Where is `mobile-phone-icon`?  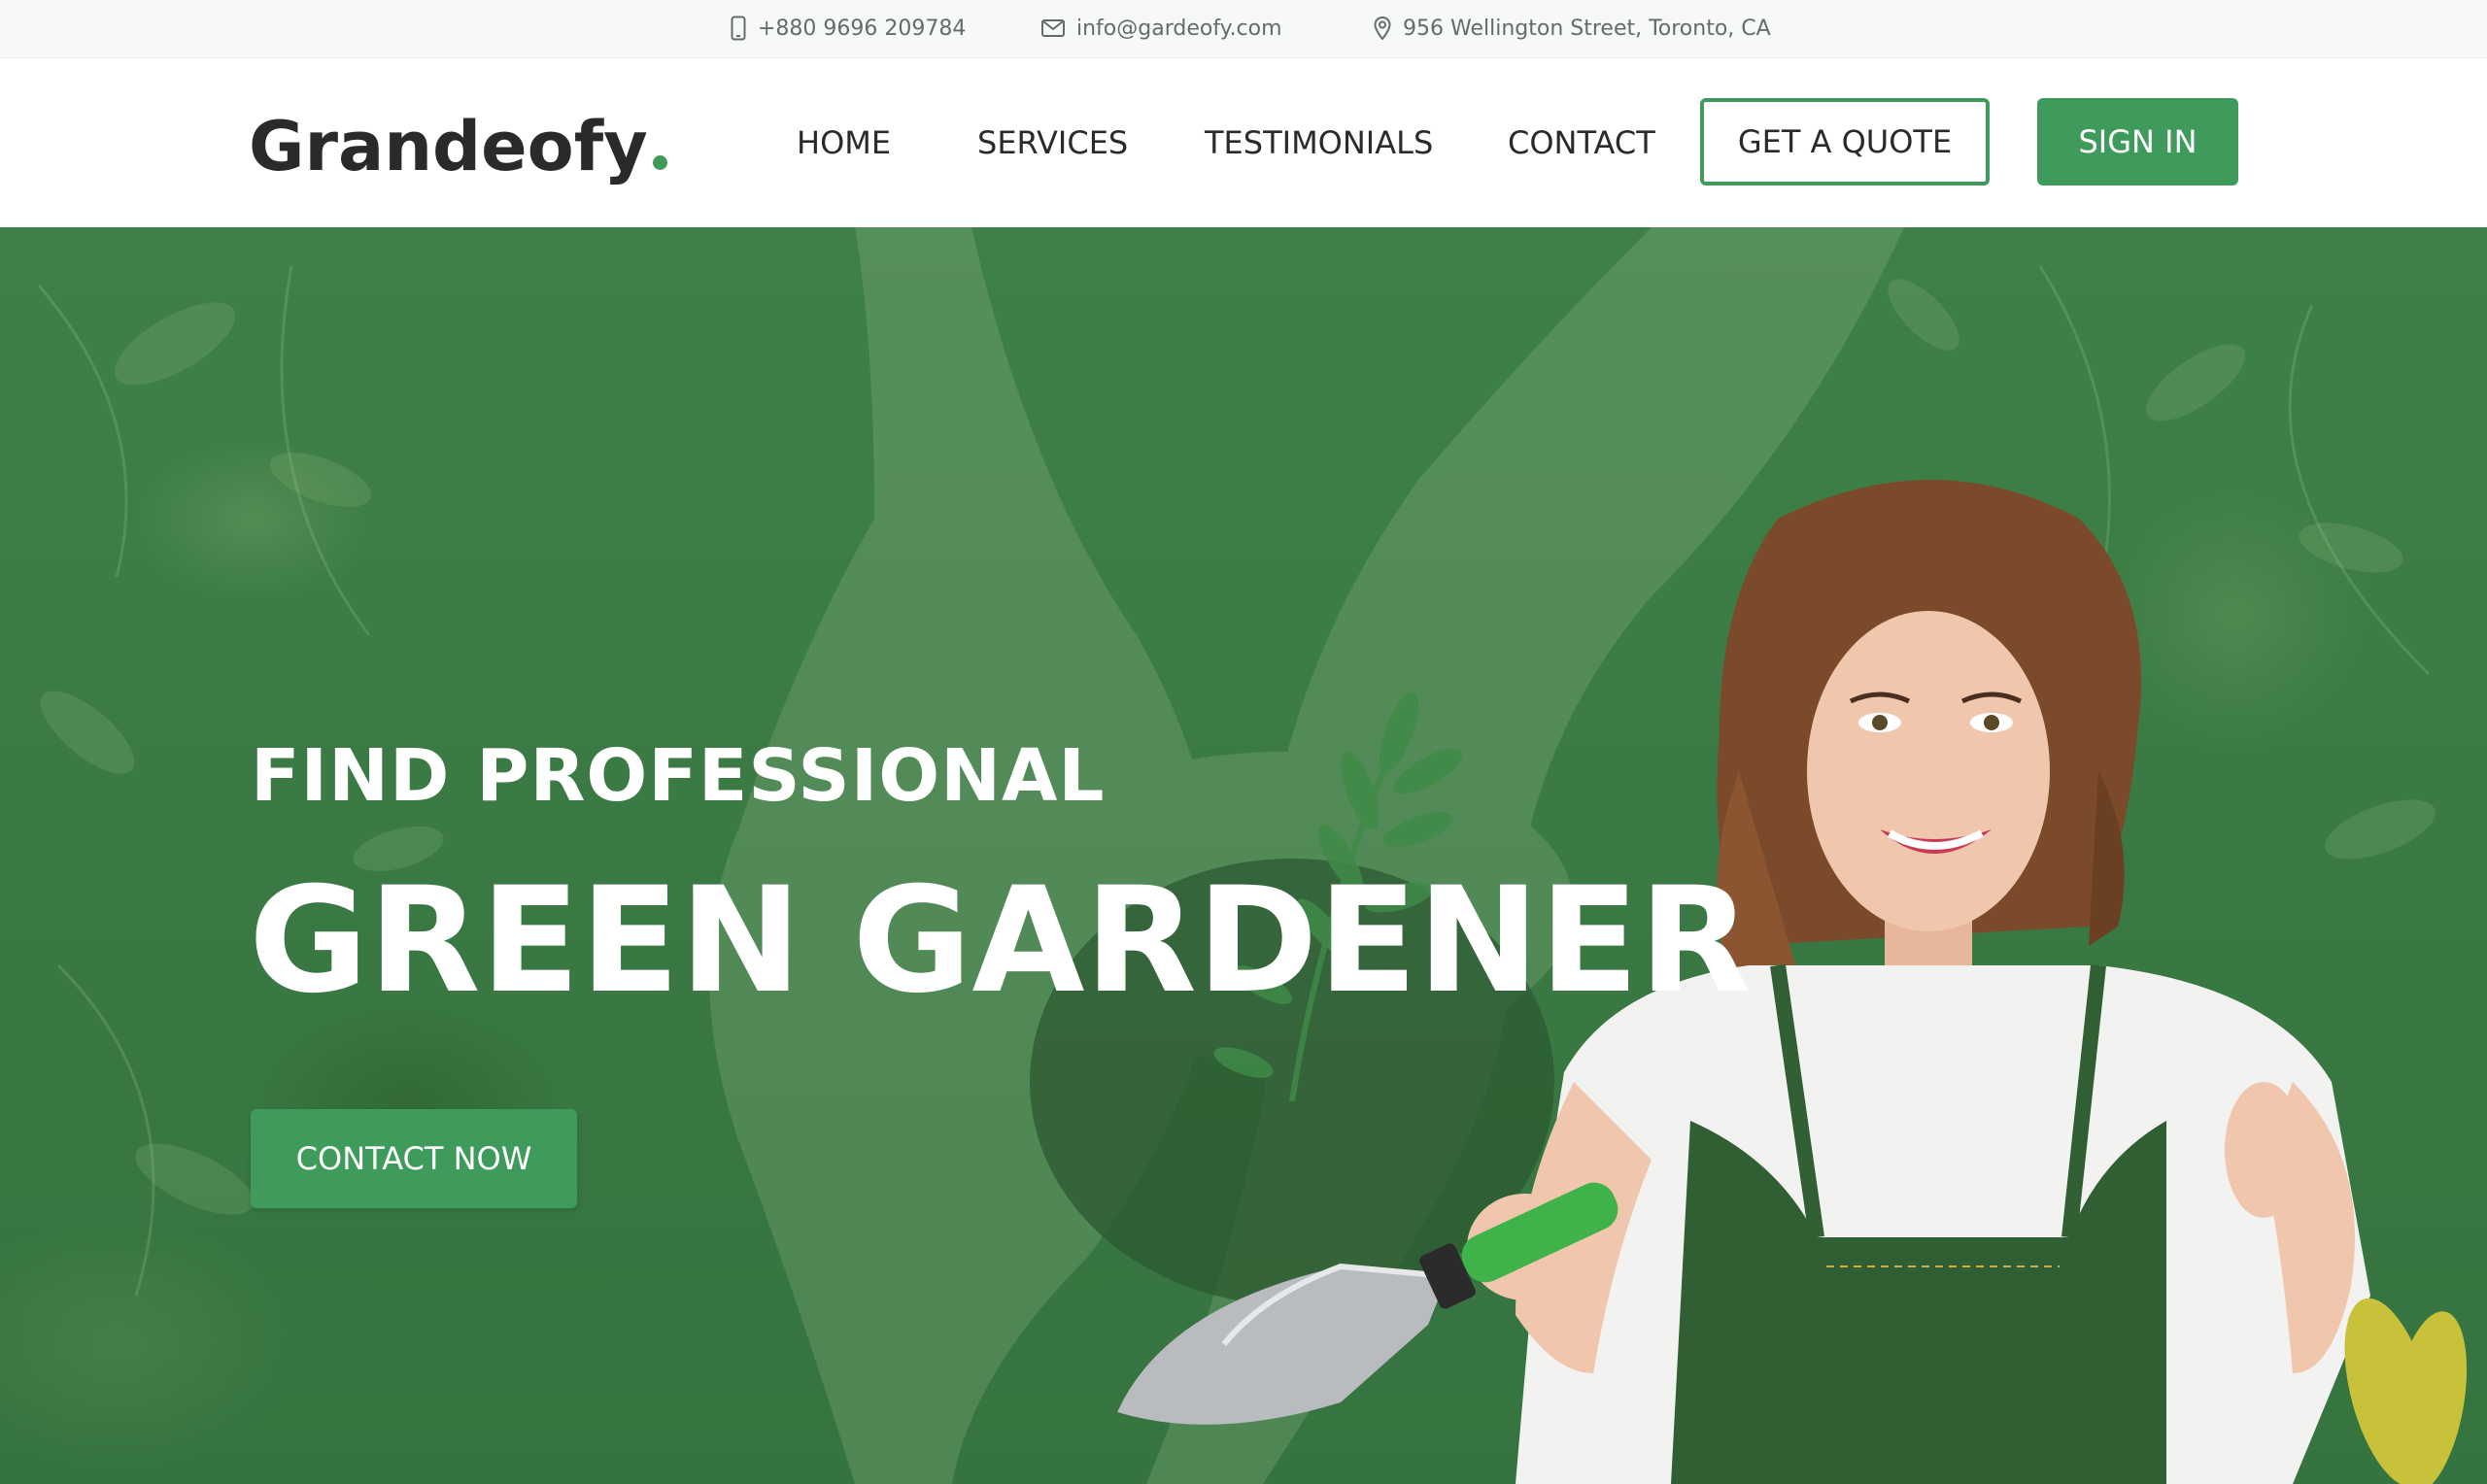 mobile-phone-icon is located at coordinates (738, 28).